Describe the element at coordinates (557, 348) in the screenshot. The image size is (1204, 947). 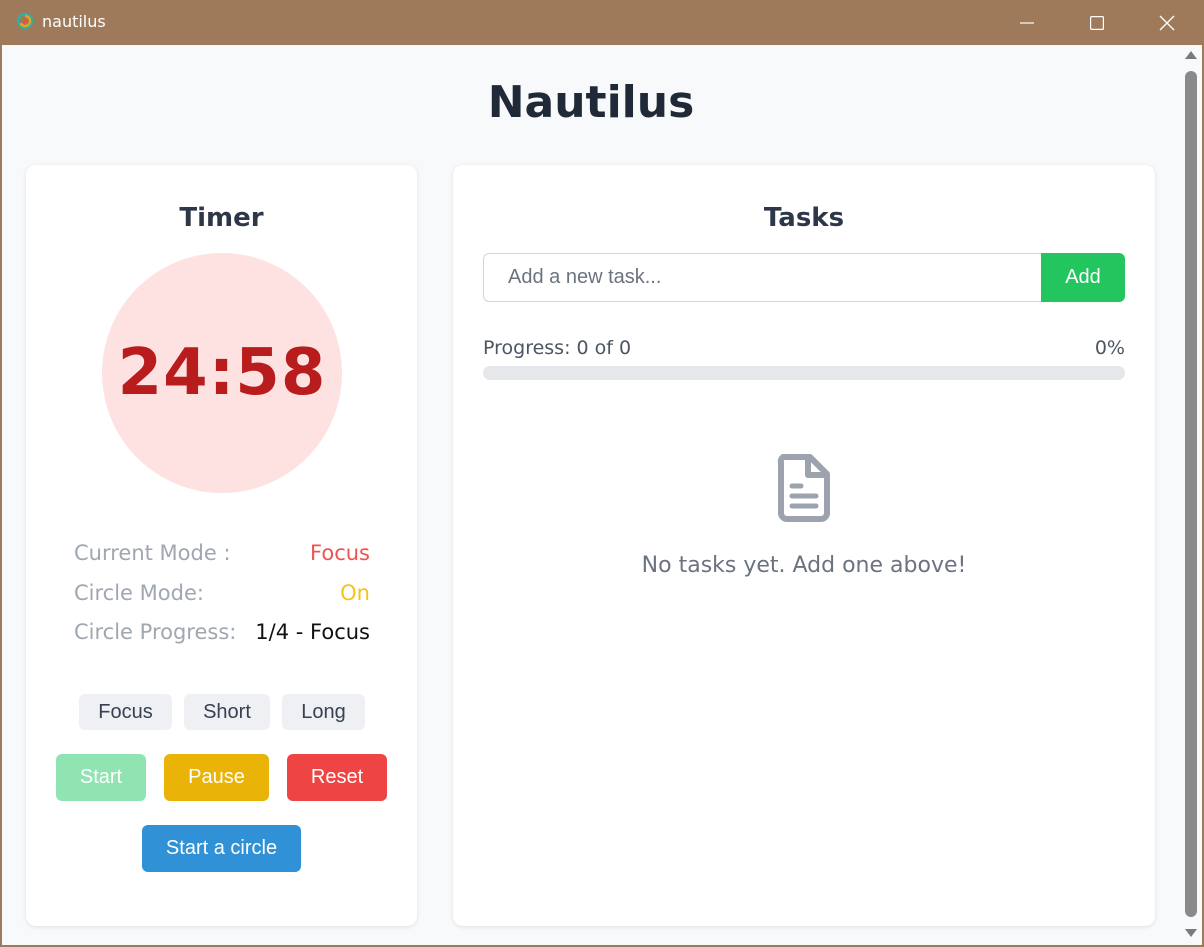
I see `progress-label: Progress: 0 of 0` at that location.